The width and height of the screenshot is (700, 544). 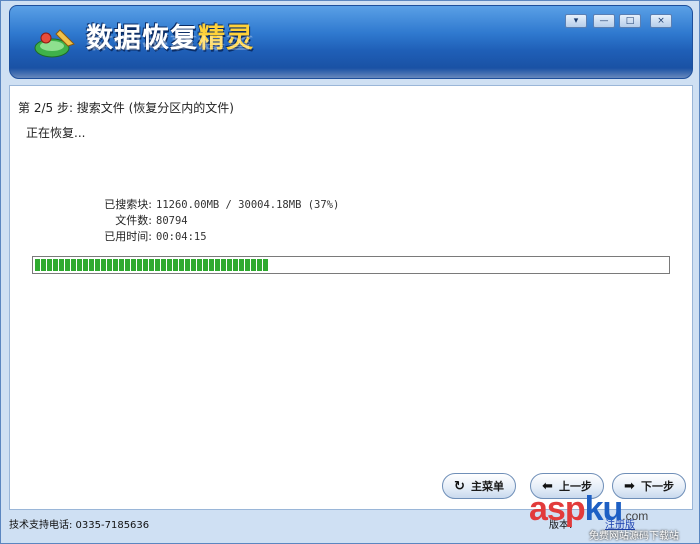 I want to click on searched-blocks-value: 11260.00MB / 30004.18MB (37%), so click(x=248, y=205).